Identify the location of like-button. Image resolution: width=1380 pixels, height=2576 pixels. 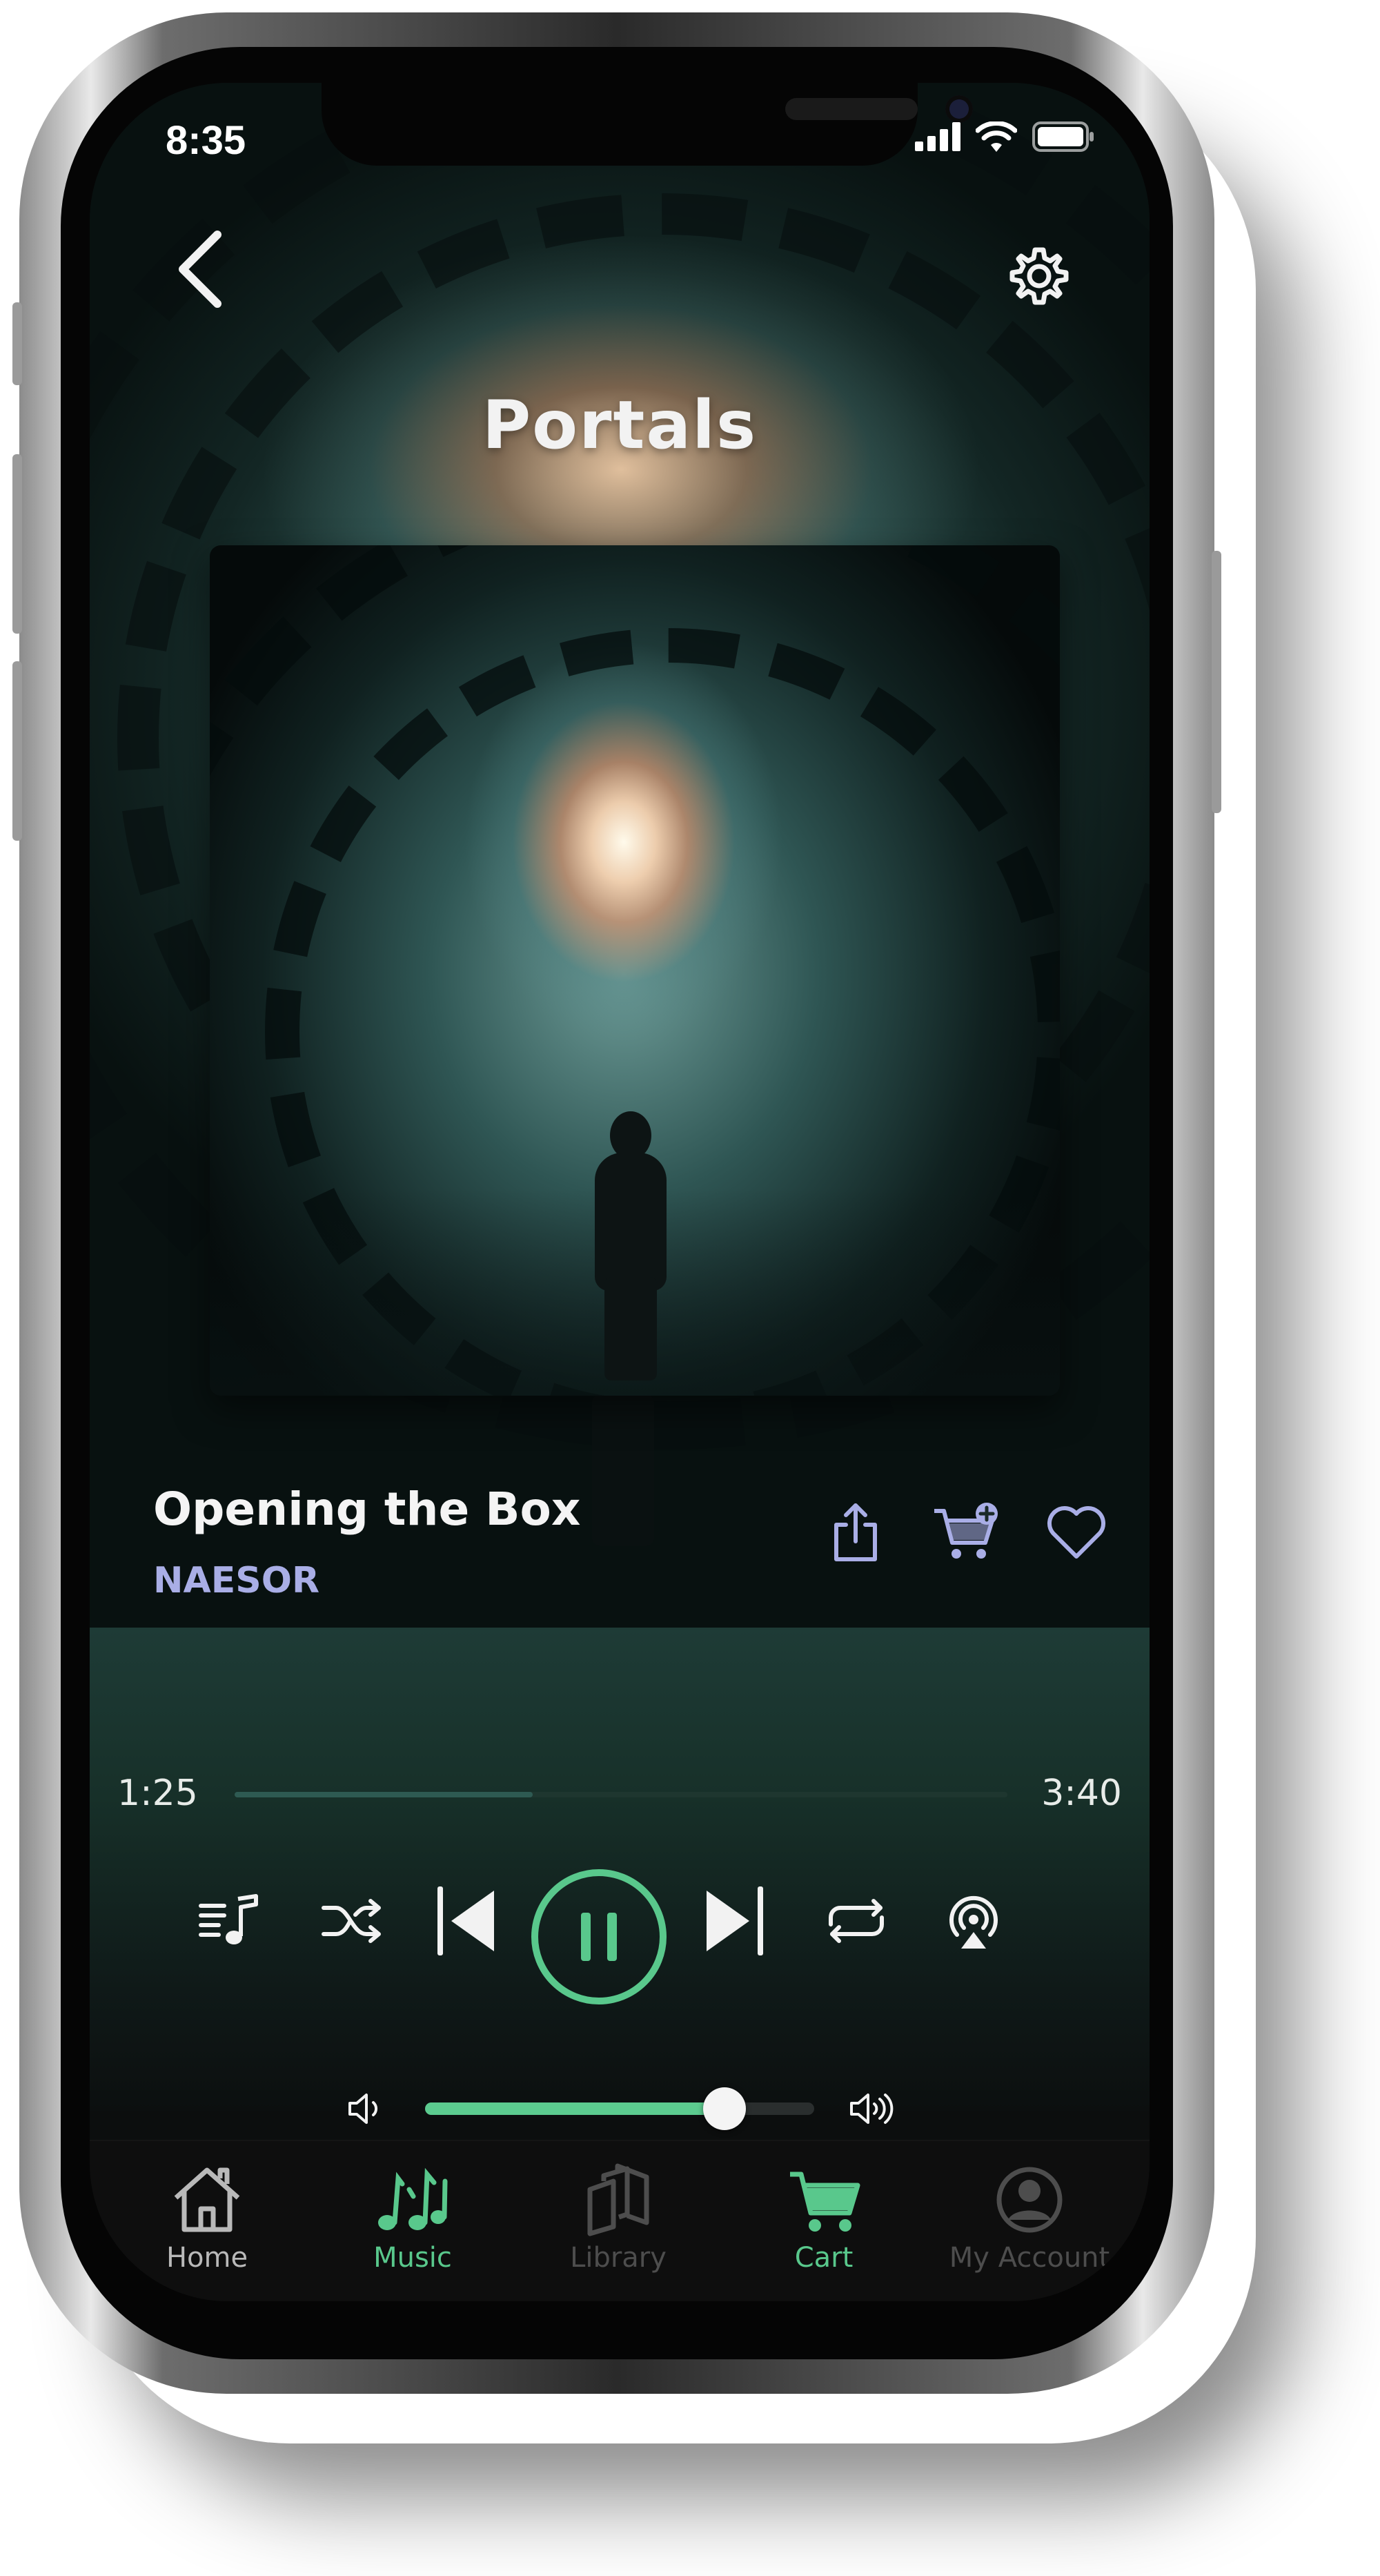
(1076, 1532).